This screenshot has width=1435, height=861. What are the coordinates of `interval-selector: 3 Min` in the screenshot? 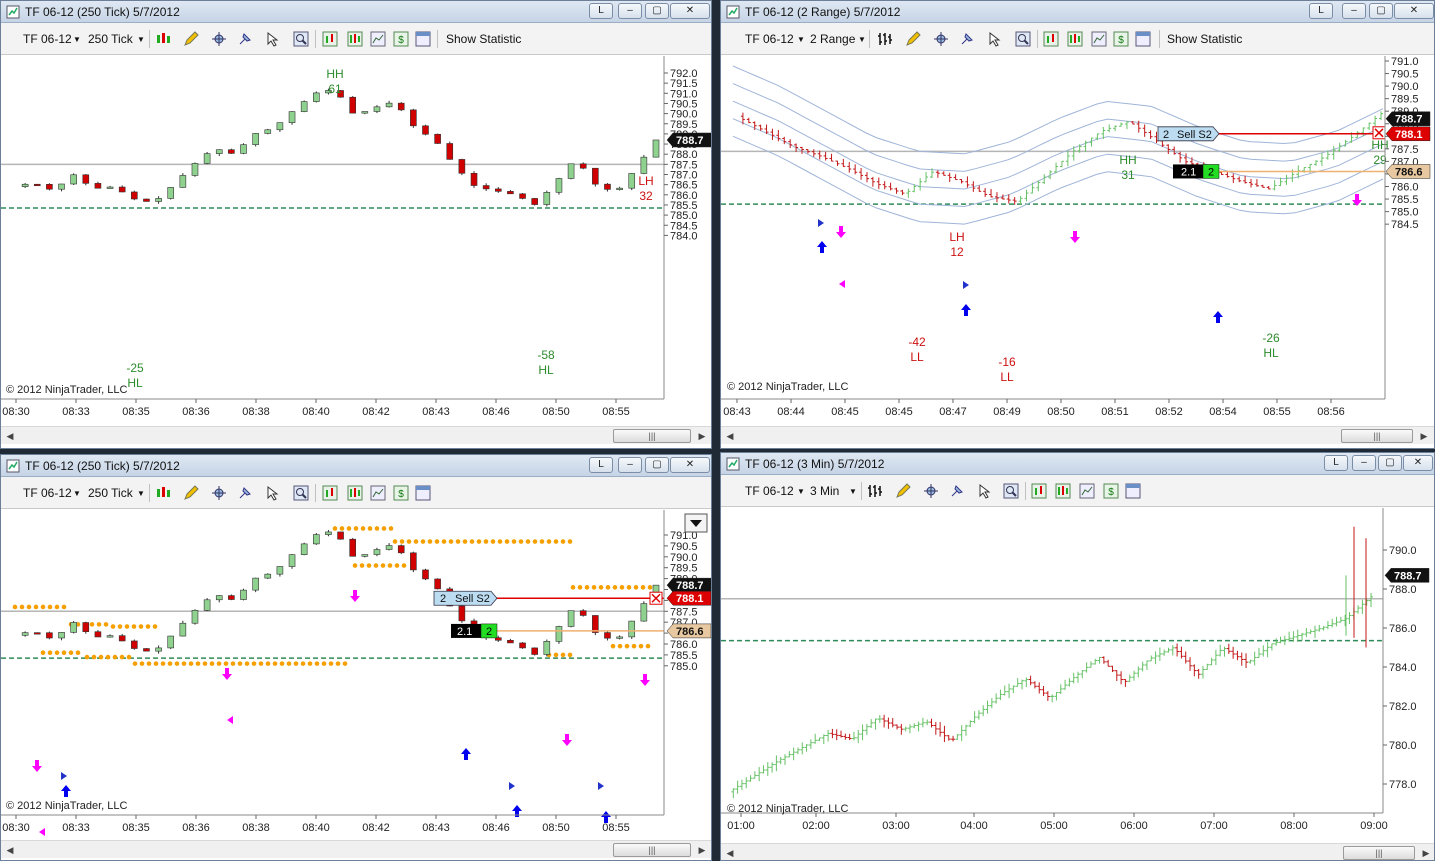 It's located at (824, 491).